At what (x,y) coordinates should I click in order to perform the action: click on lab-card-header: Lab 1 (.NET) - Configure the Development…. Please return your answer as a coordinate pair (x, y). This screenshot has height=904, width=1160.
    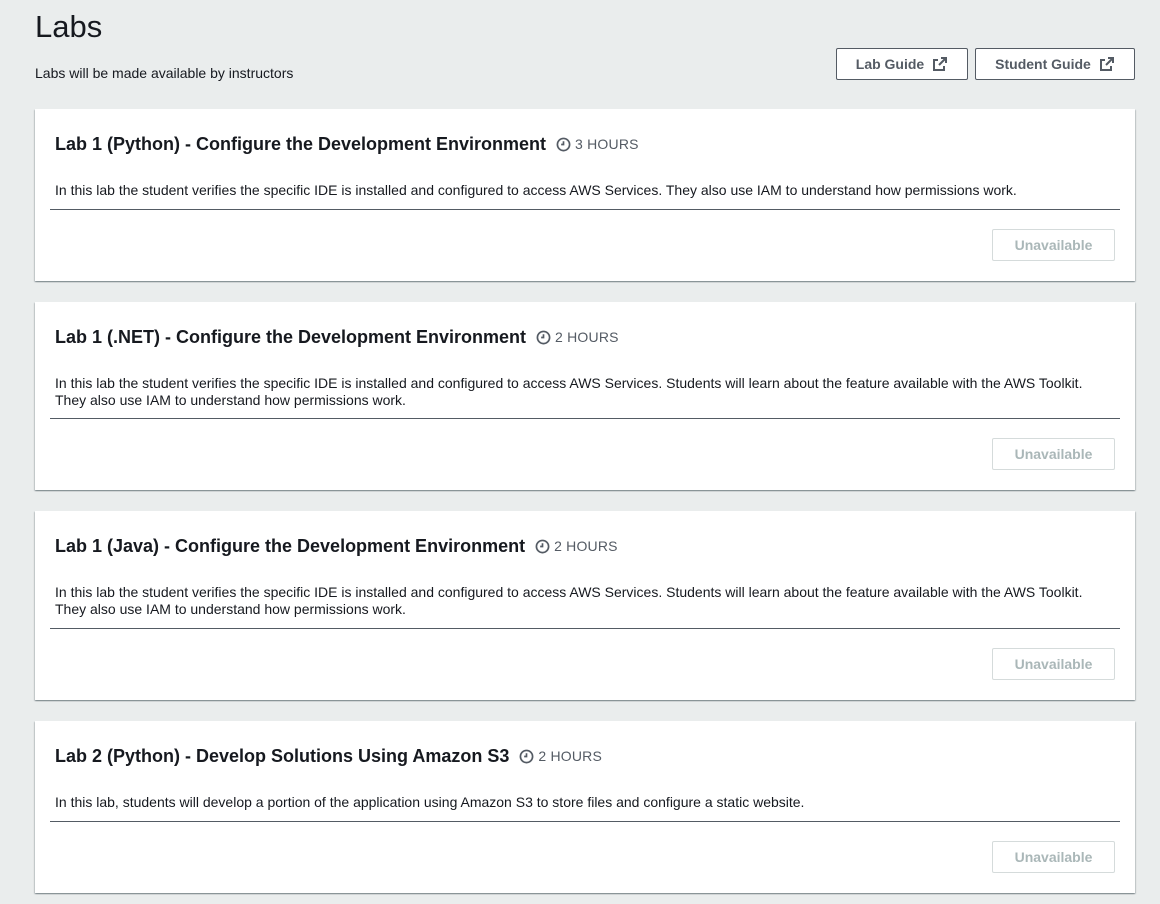
    Looking at the image, I should click on (337, 337).